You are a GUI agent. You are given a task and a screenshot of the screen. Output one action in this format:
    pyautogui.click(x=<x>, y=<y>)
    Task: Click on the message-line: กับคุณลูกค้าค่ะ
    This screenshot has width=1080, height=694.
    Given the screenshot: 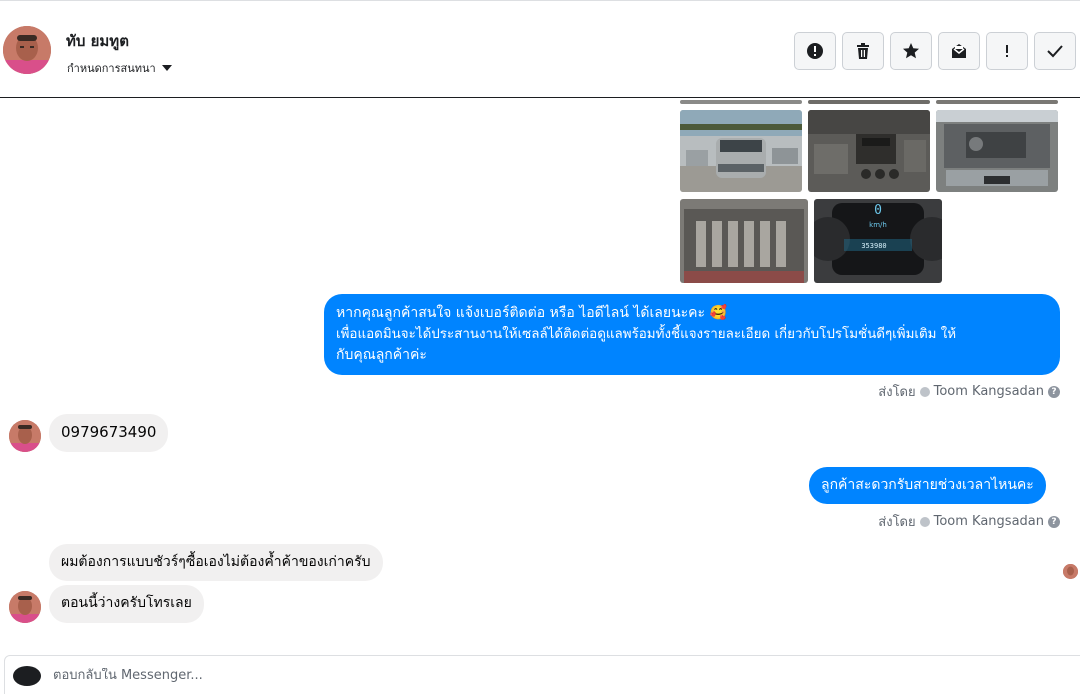 What is the action you would take?
    pyautogui.click(x=381, y=355)
    